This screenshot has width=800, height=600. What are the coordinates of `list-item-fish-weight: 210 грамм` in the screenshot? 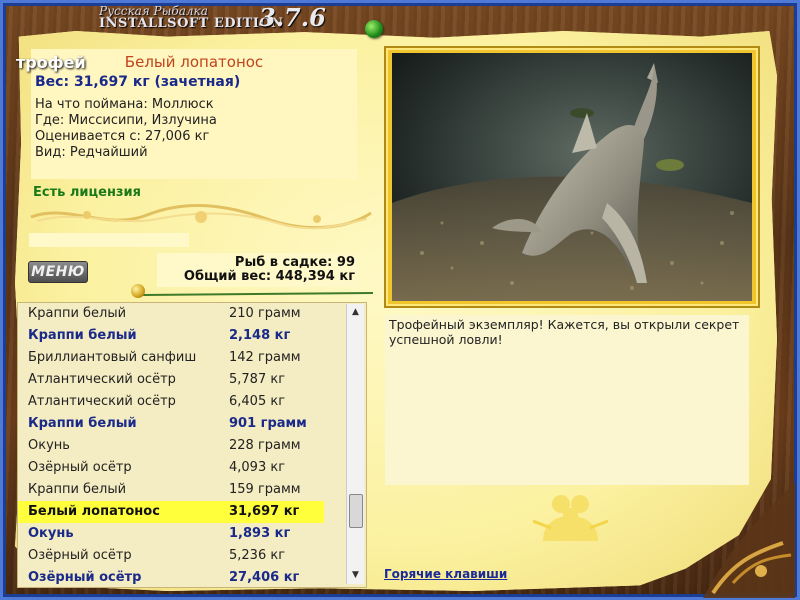 It's located at (265, 313).